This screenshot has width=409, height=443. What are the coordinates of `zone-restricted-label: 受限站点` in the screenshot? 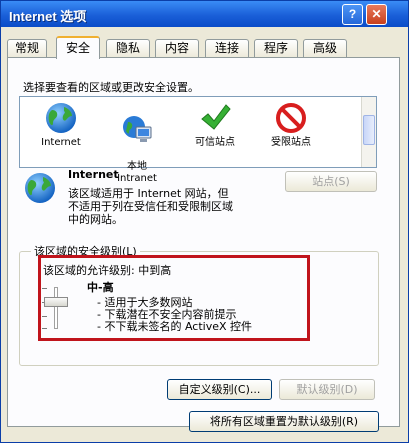 It's located at (291, 142).